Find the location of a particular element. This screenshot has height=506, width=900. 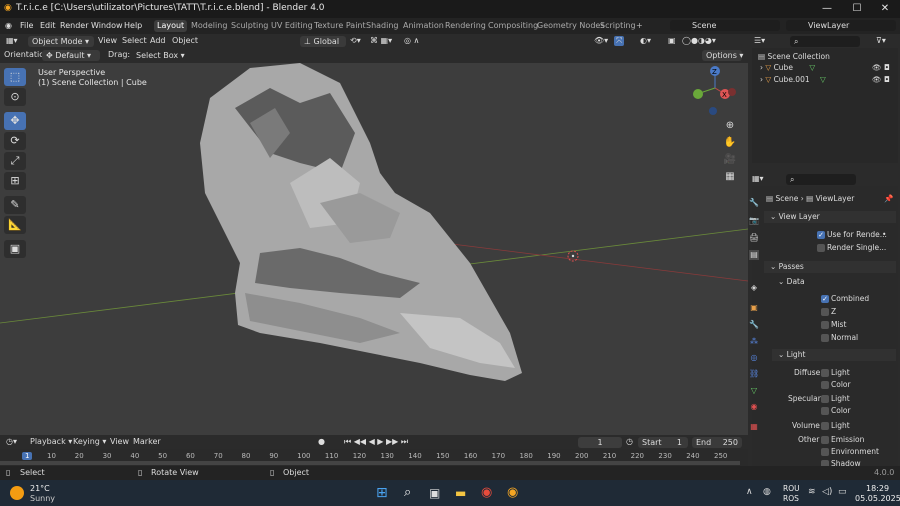

material-props-icon: ◉ is located at coordinates (754, 407).